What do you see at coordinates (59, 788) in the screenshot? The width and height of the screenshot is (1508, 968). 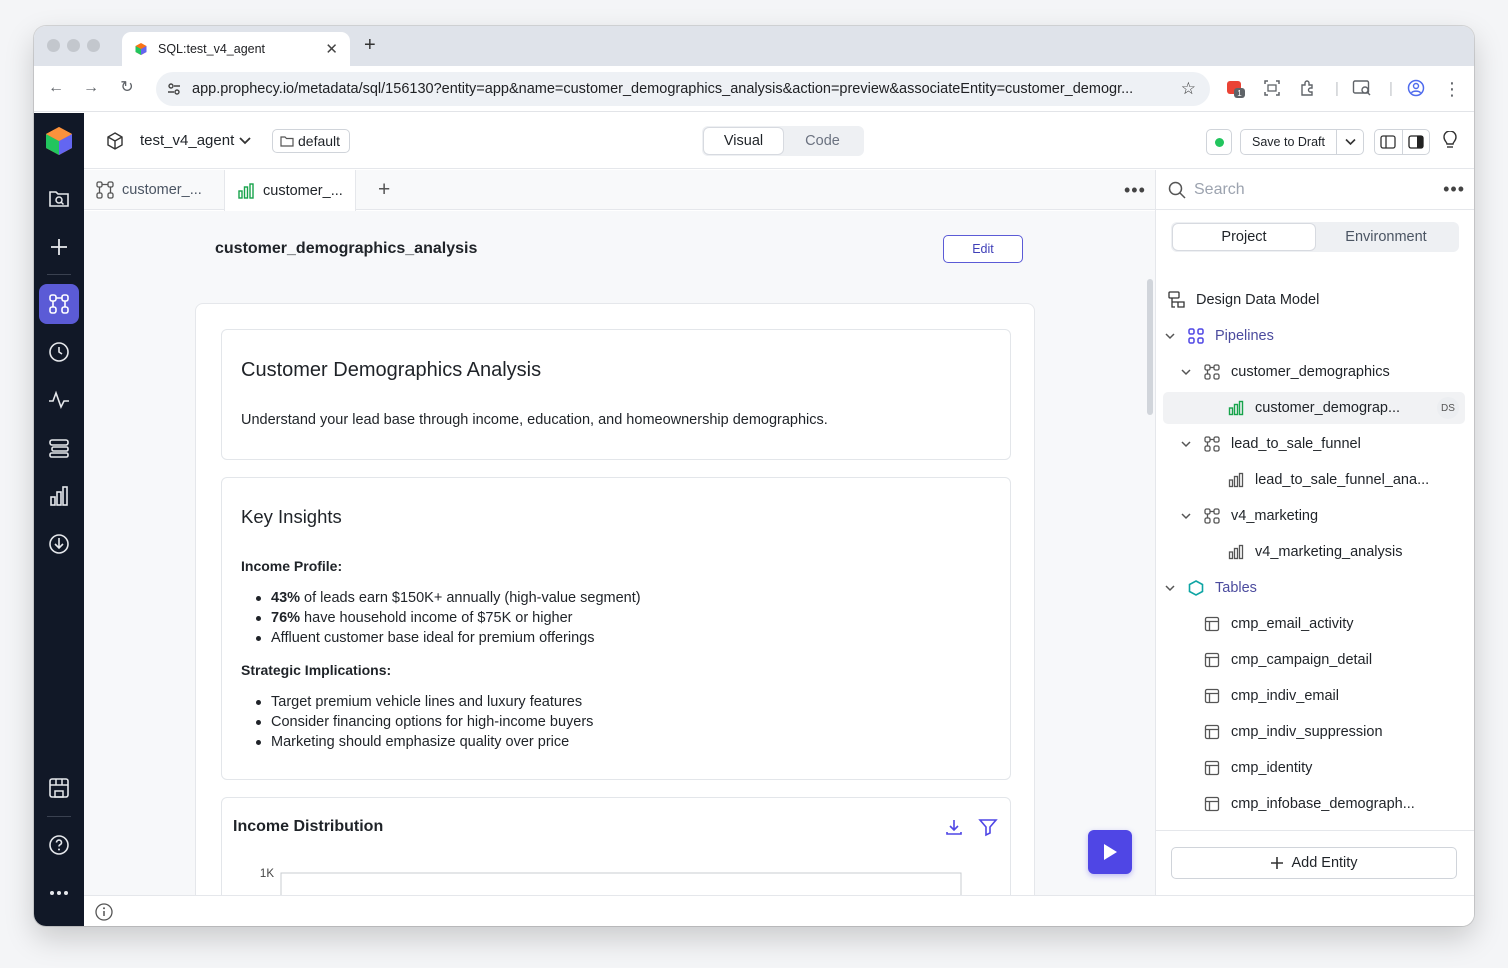 I see `marketplace-store-icon` at bounding box center [59, 788].